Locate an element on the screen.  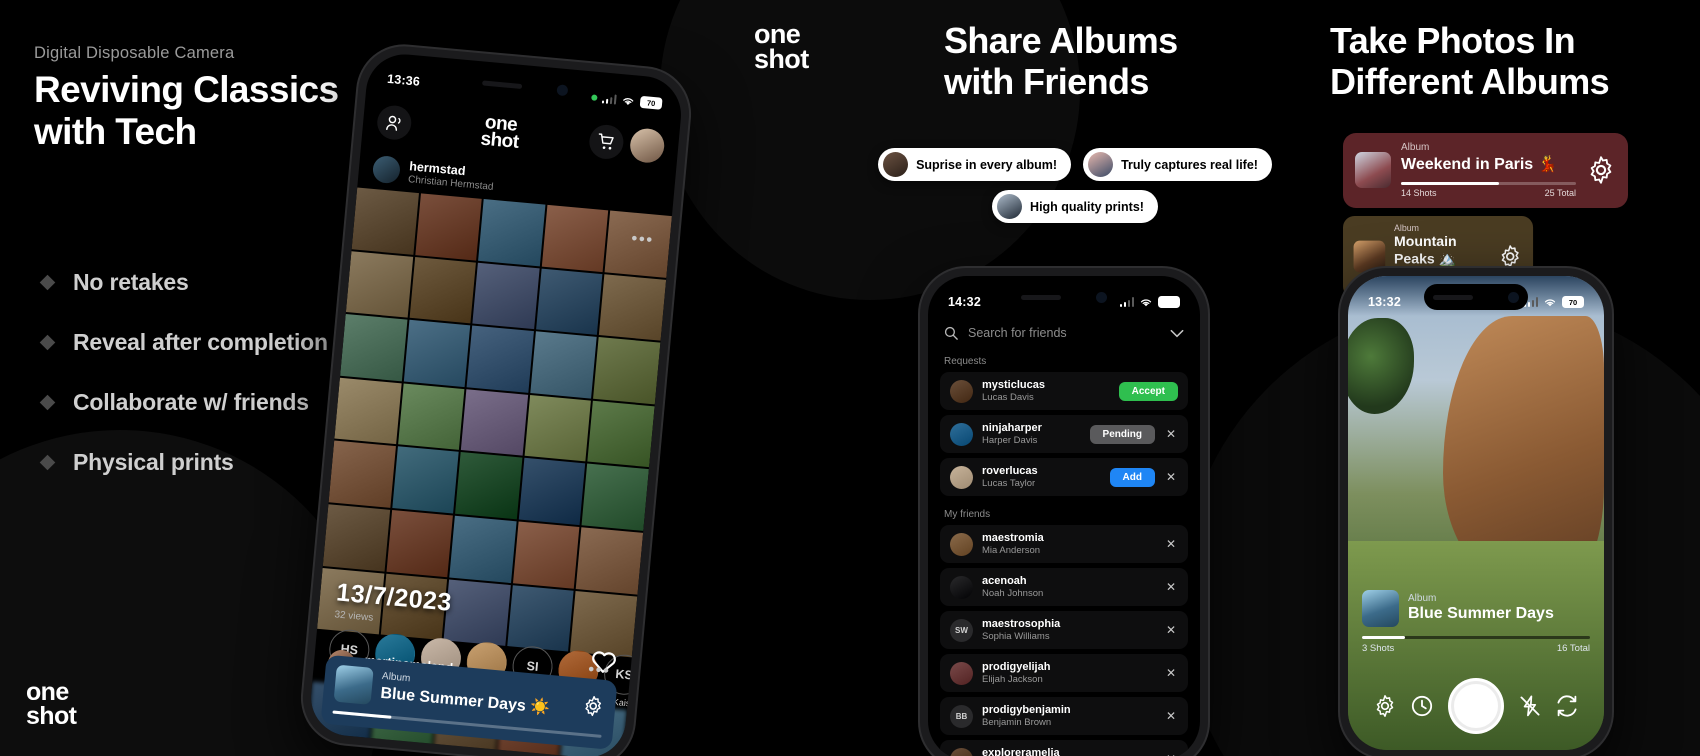
flash-off-icon is located at coordinates (1530, 706).